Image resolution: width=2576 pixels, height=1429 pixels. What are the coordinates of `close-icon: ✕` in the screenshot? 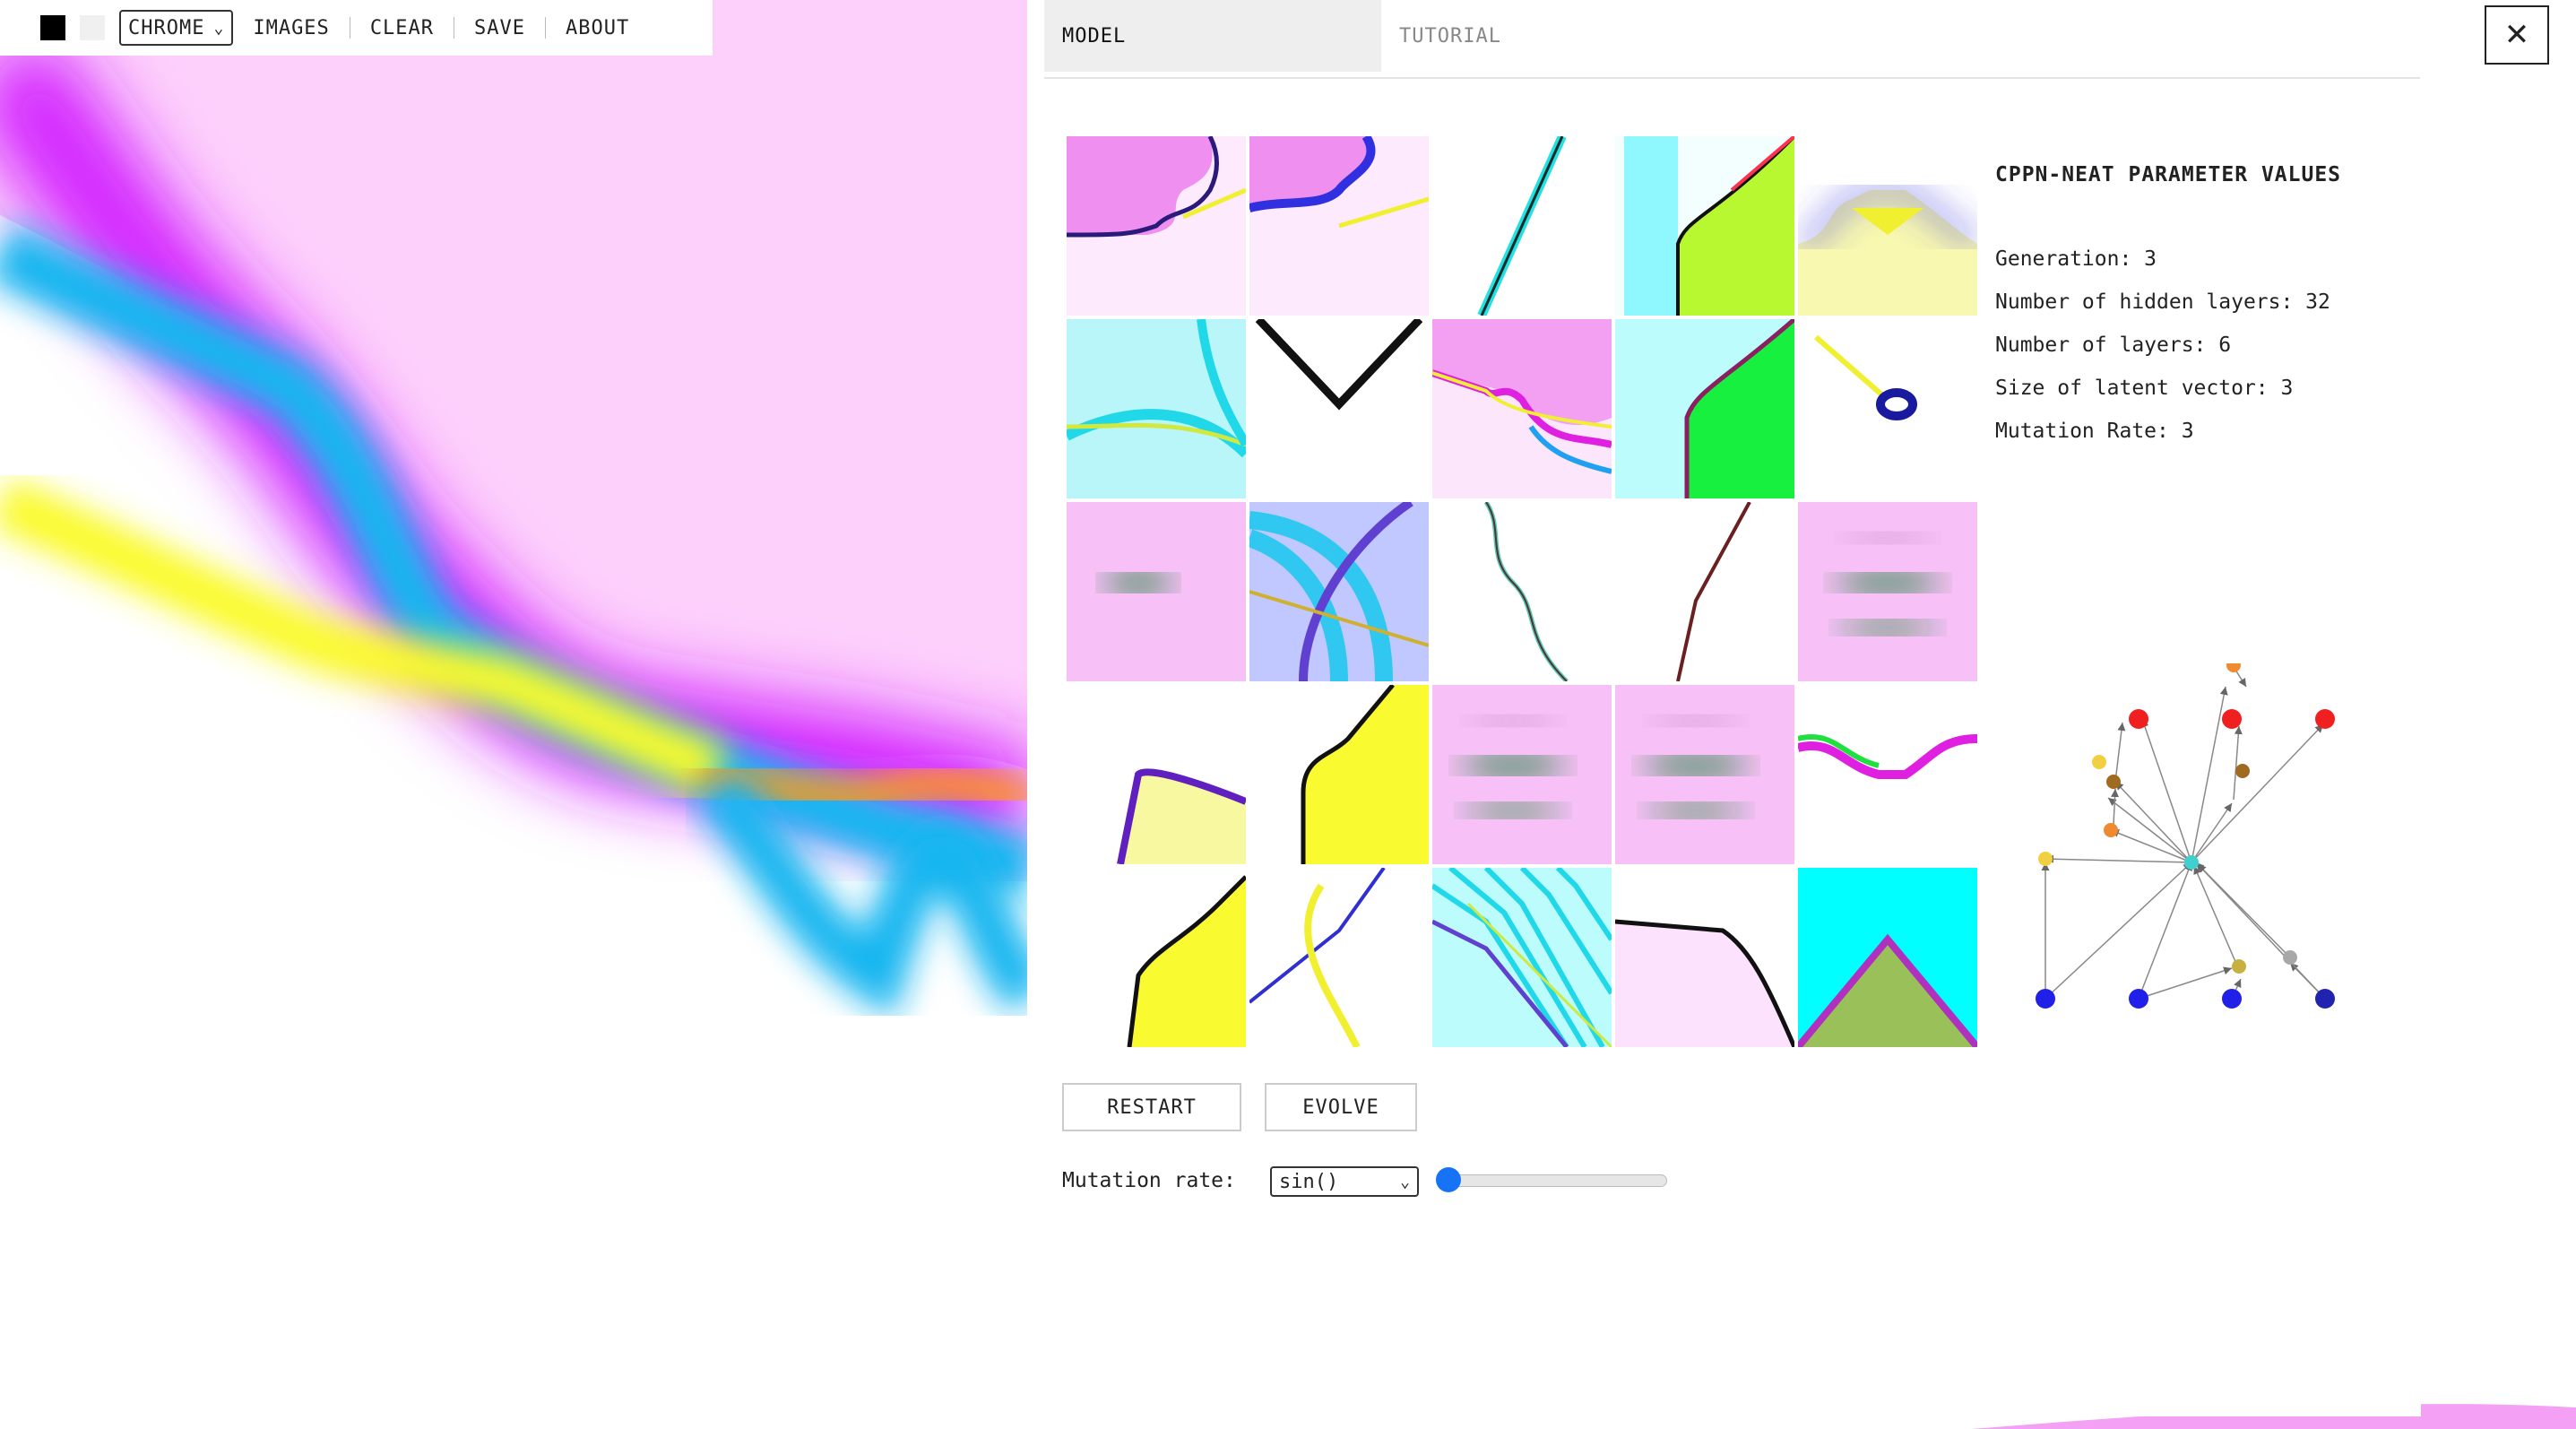 It's located at (2516, 35).